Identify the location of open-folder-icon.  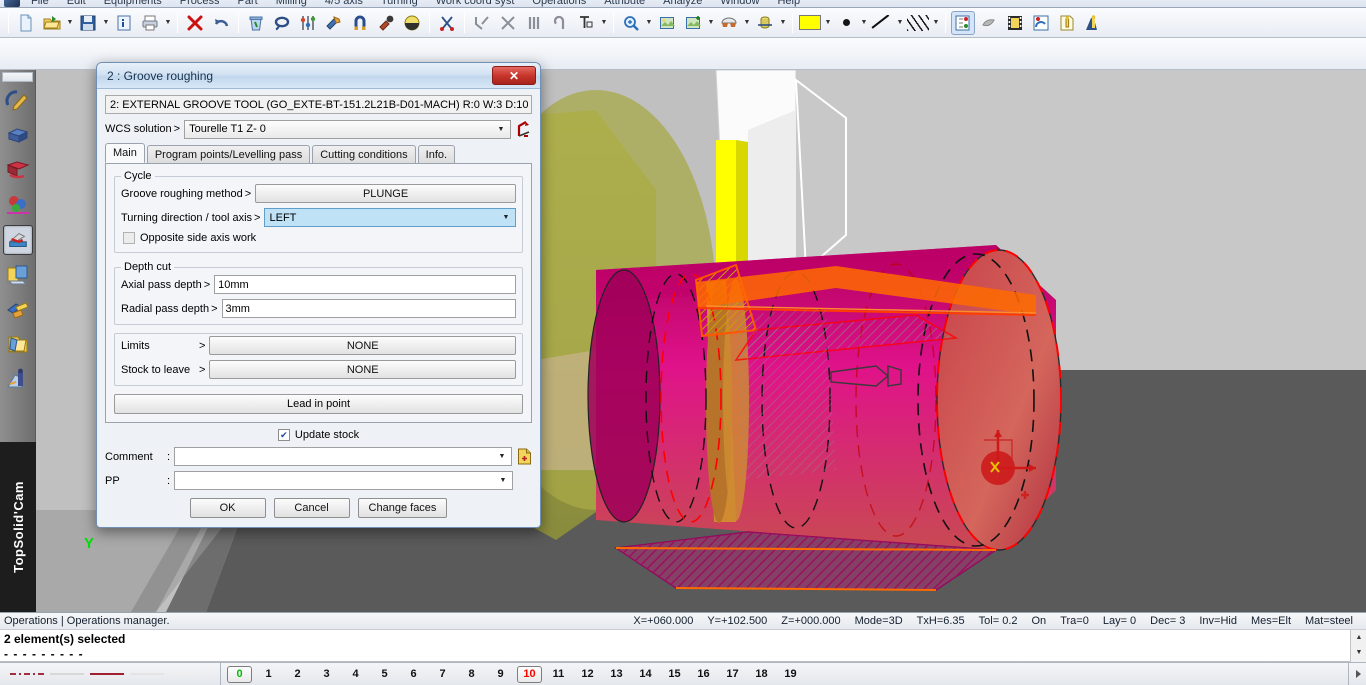
(52, 23).